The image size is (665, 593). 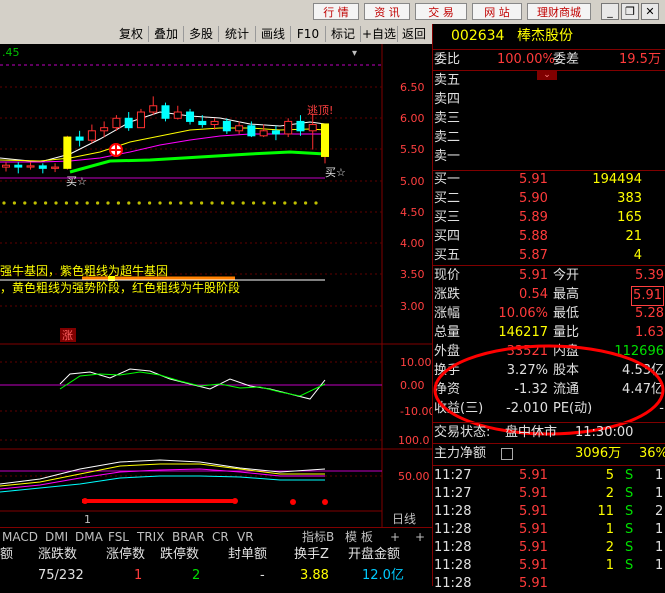 I want to click on f10-button: F10, so click(x=308, y=34).